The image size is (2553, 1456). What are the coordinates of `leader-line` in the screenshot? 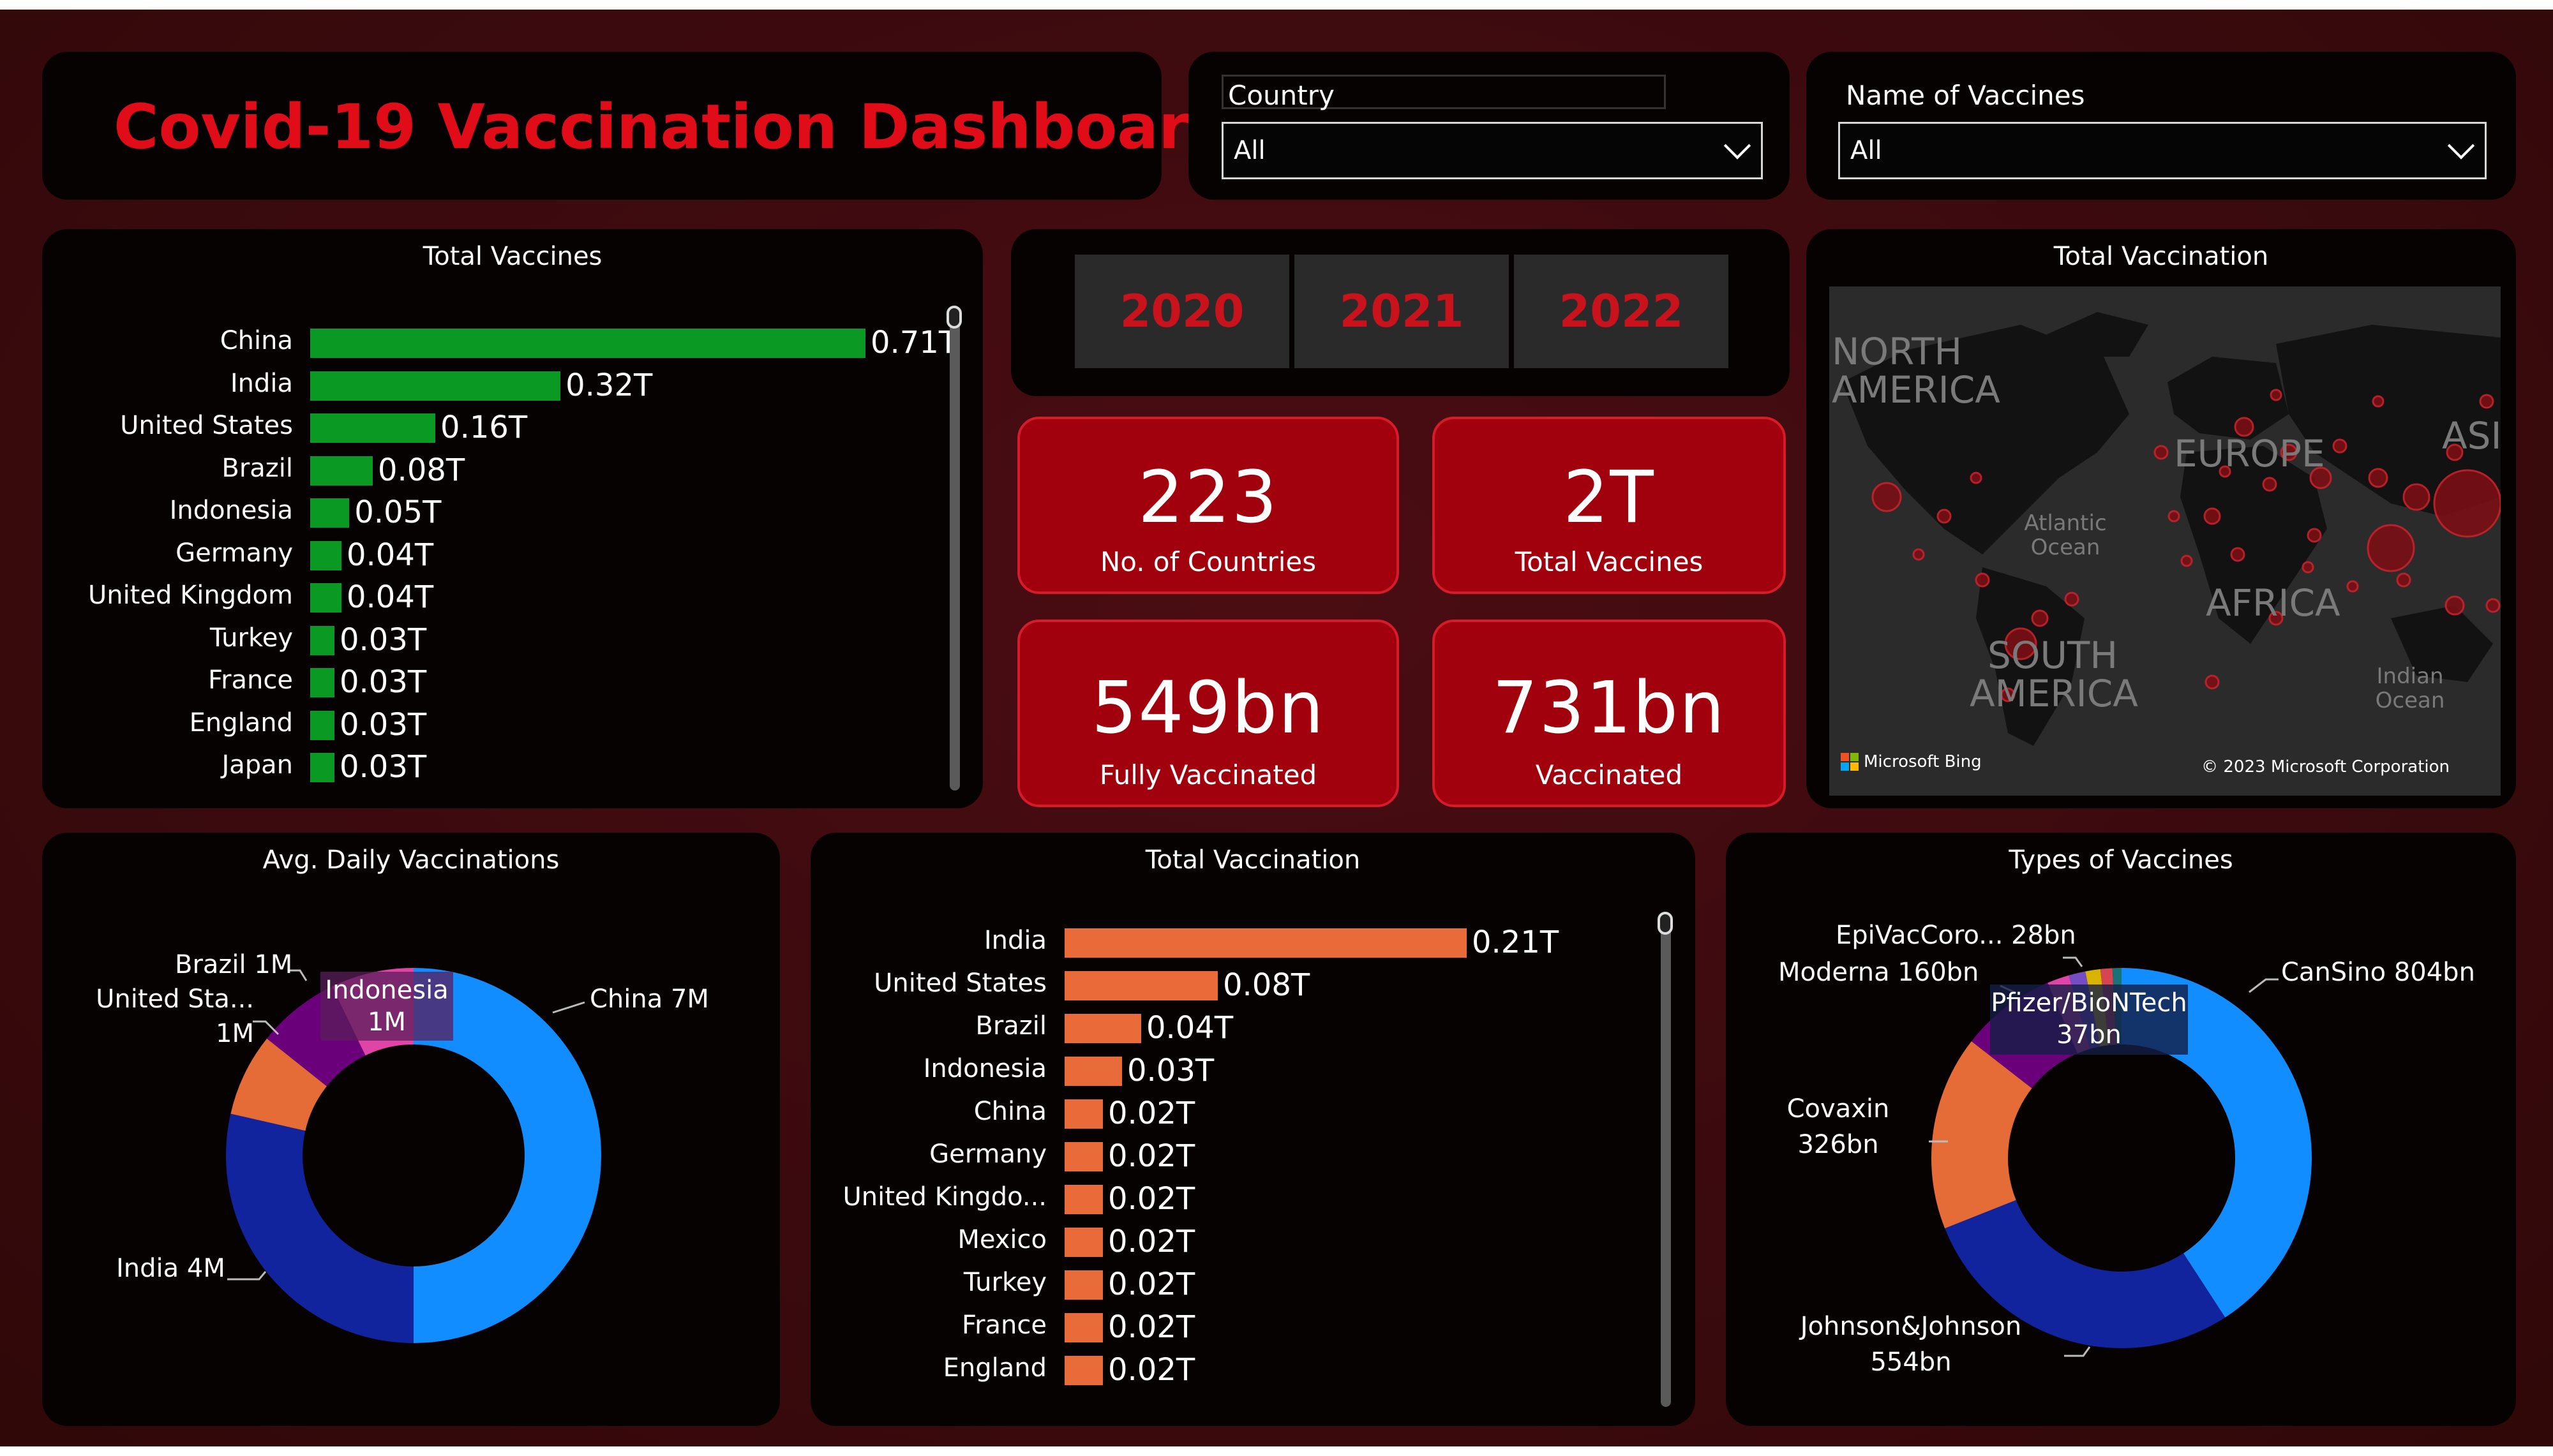 It's located at (247, 1276).